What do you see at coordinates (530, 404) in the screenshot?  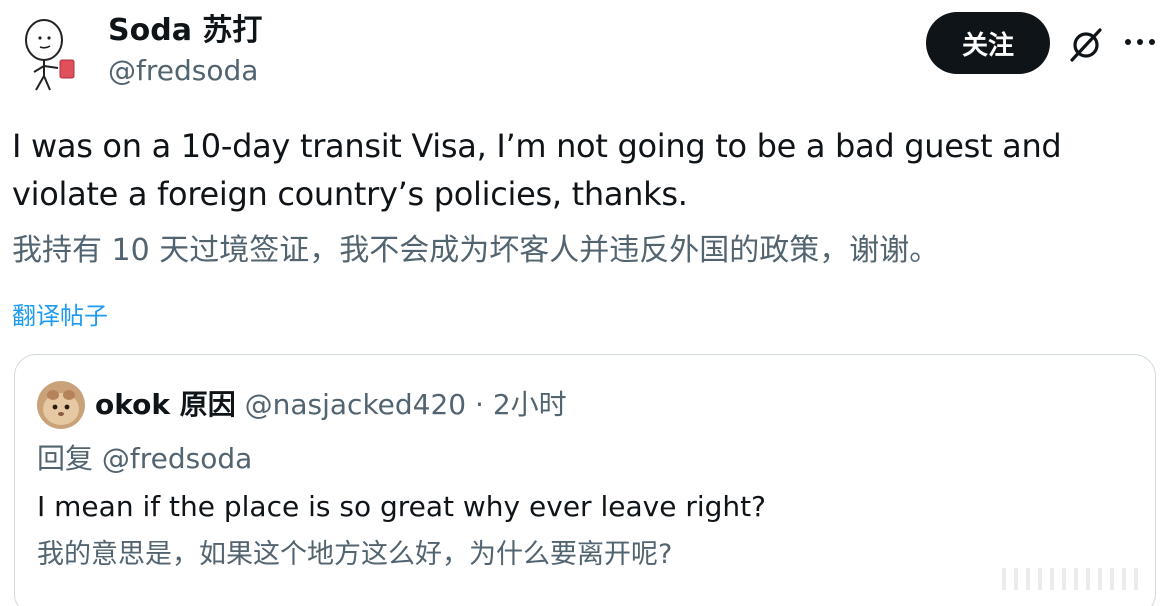 I see `quote-timestamp: 2小时` at bounding box center [530, 404].